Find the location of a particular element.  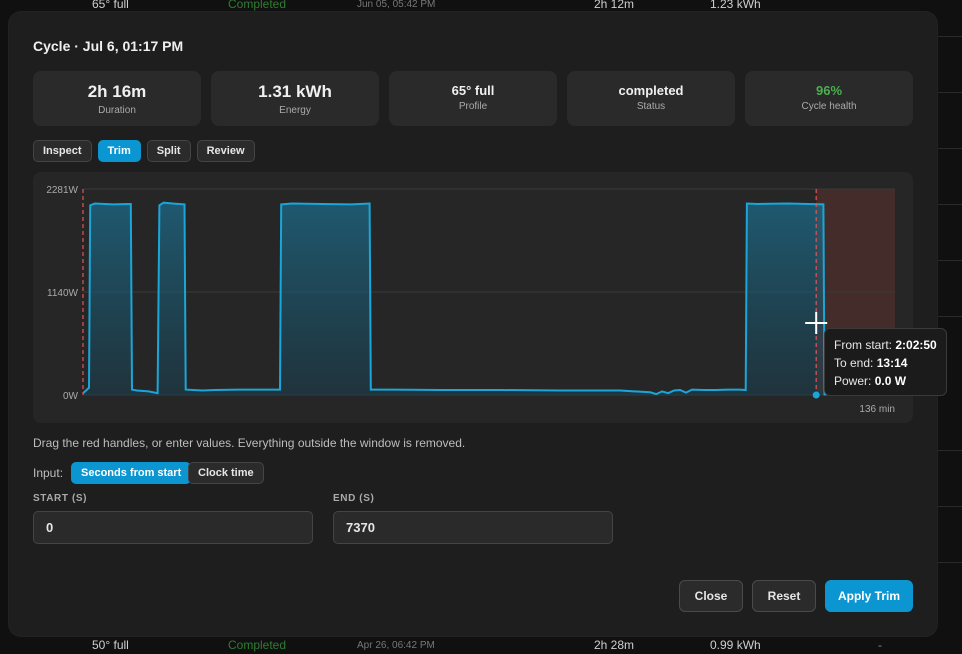

tooltip-from-start-value: 2:02:50 is located at coordinates (916, 345).